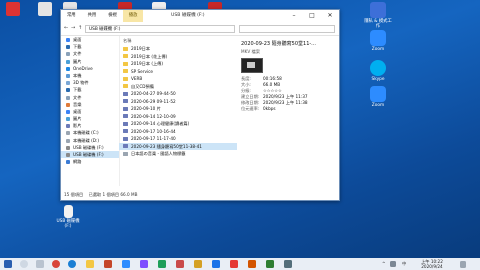  I want to click on address-bar: USB 磁碟機 (F:), so click(160, 29).